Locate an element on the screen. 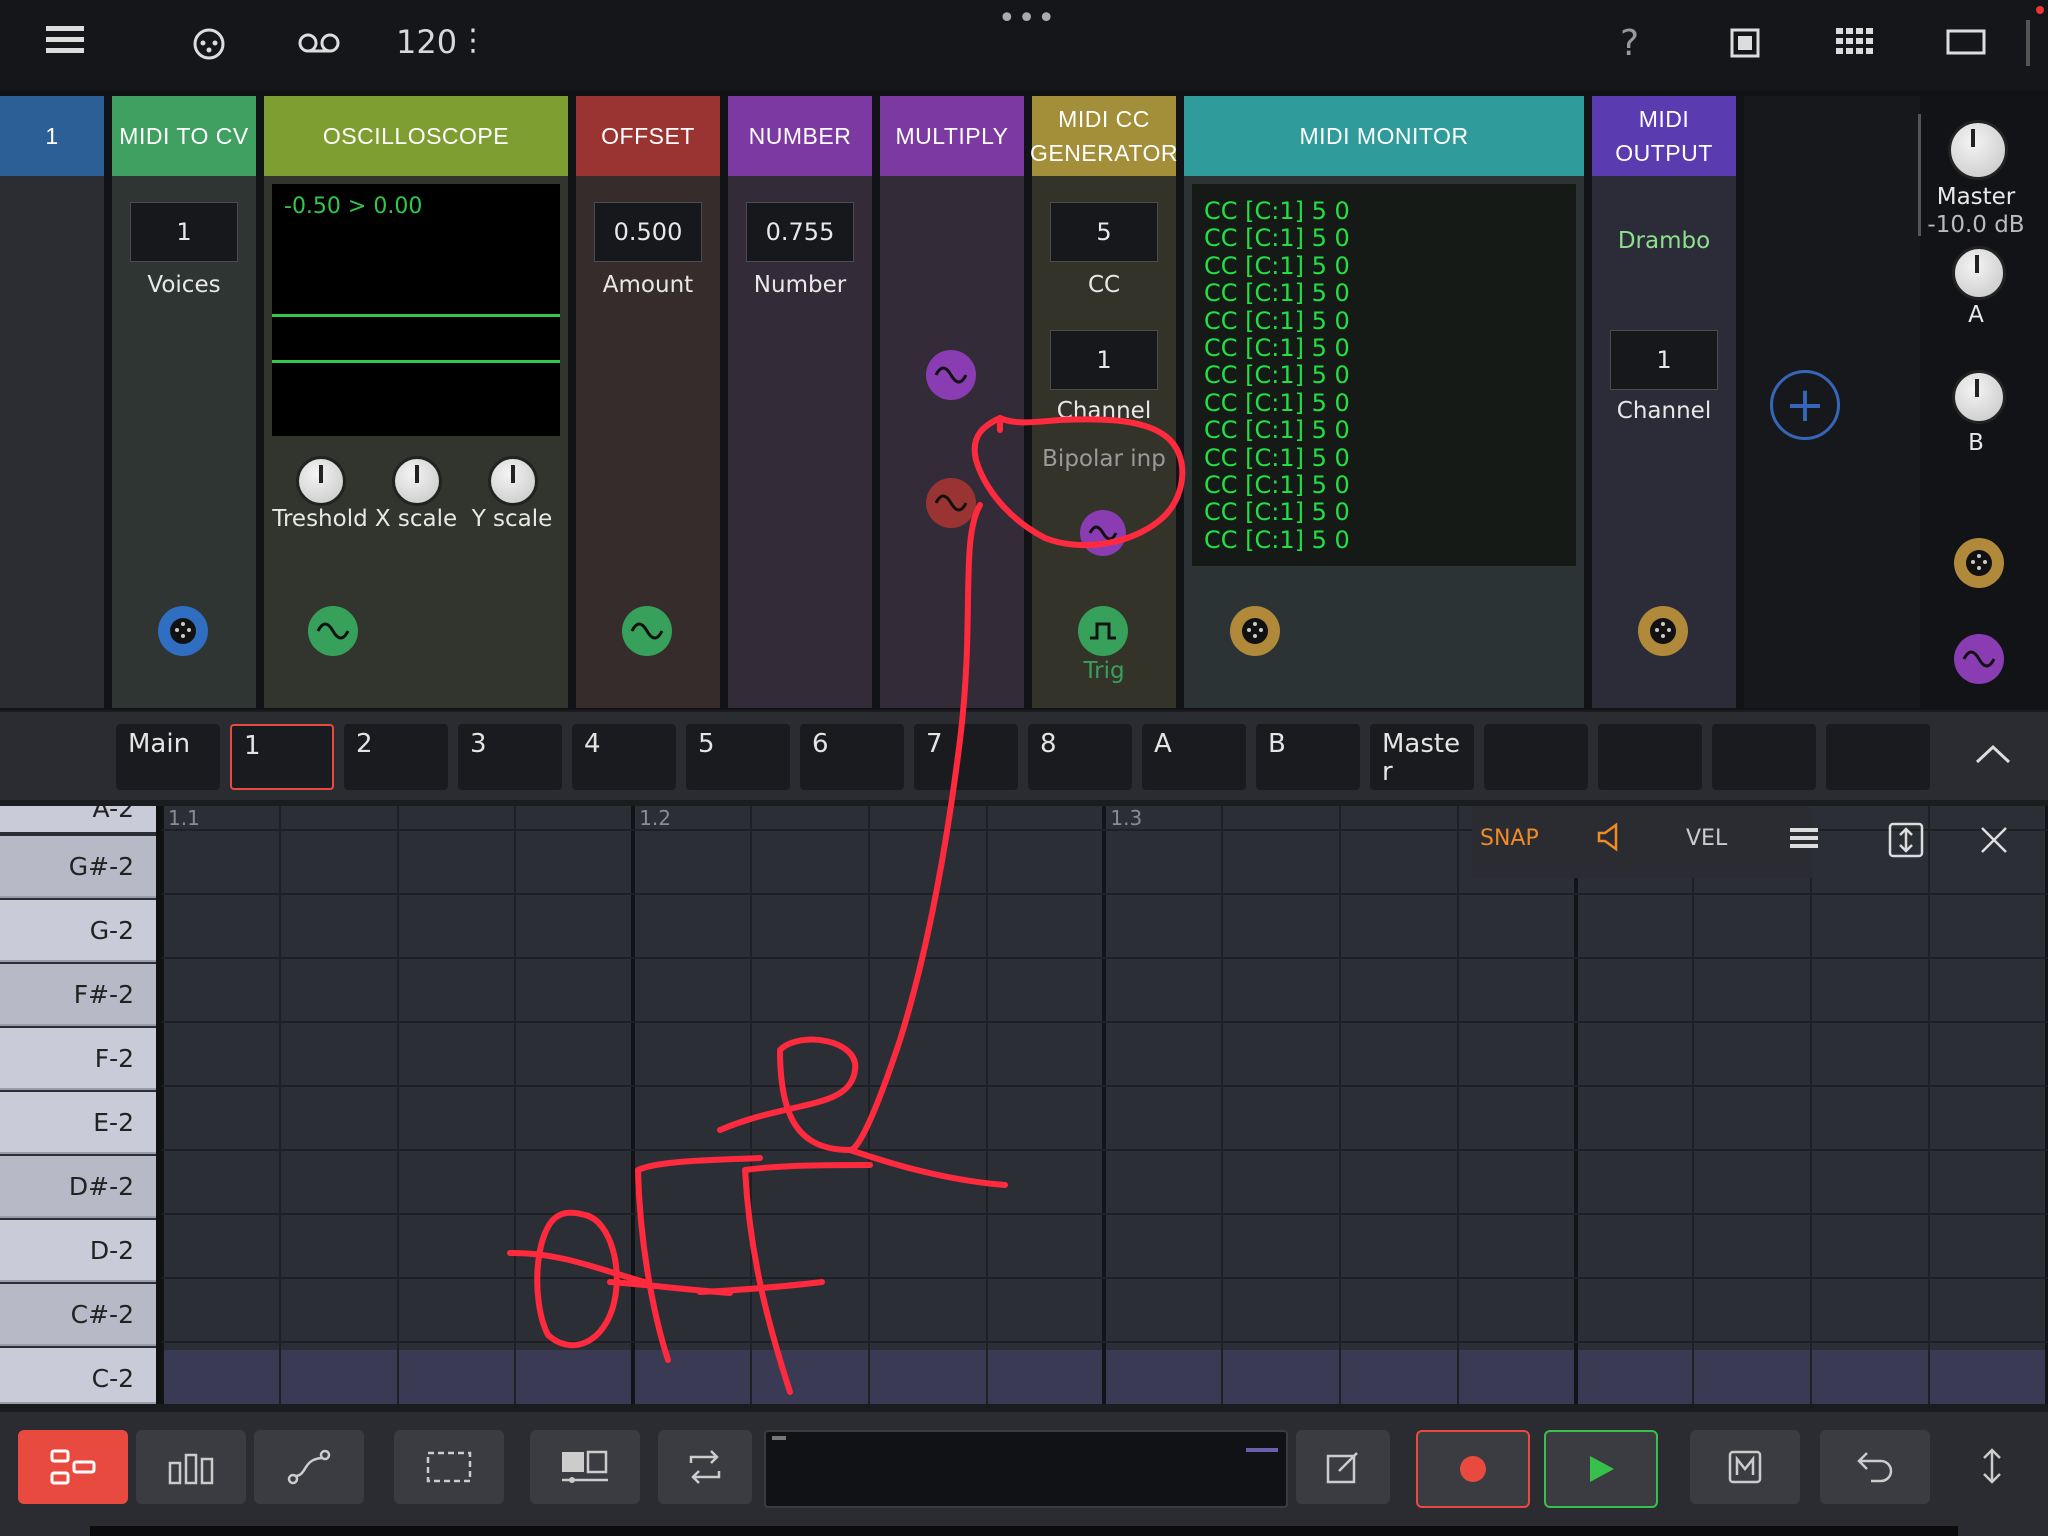 Image resolution: width=2048 pixels, height=1536 pixels. loop-button is located at coordinates (705, 1467).